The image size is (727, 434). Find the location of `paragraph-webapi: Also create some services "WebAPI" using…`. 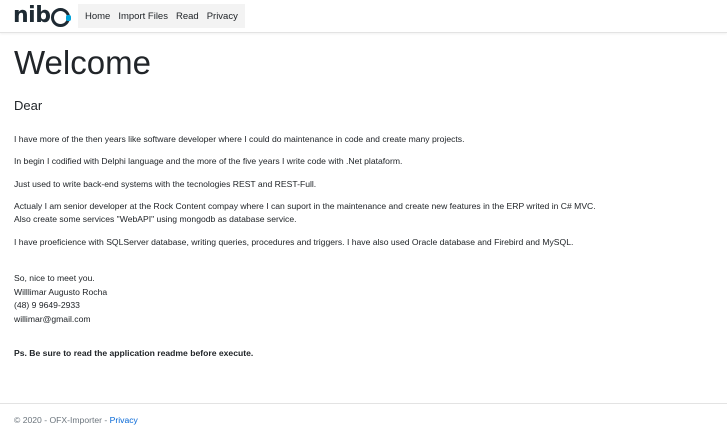

paragraph-webapi: Also create some services "WebAPI" using… is located at coordinates (155, 219).